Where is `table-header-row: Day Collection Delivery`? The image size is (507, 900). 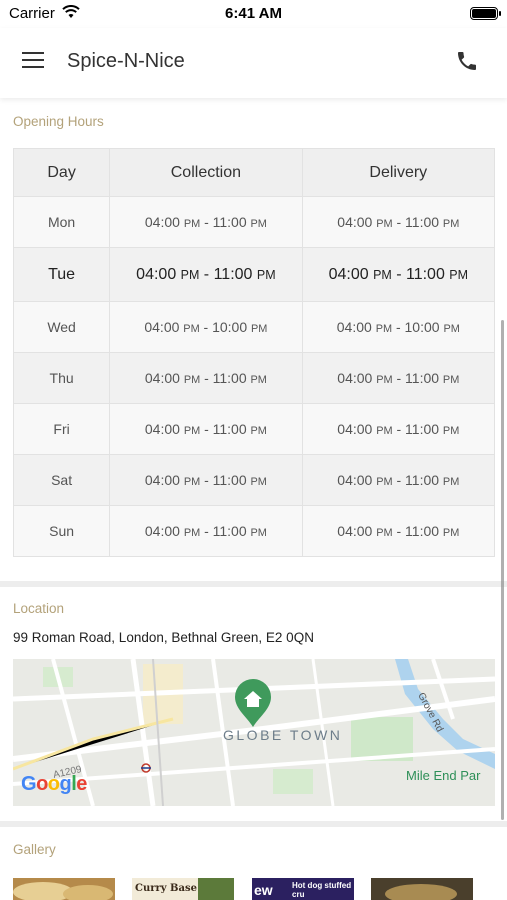
table-header-row: Day Collection Delivery is located at coordinates (254, 172).